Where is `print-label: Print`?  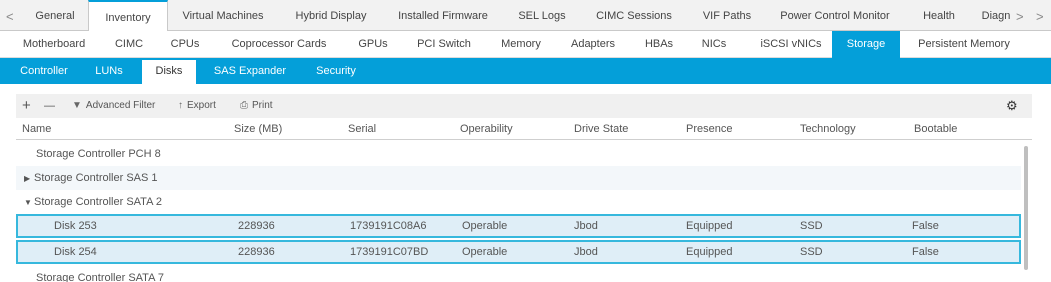
print-label: Print is located at coordinates (262, 105).